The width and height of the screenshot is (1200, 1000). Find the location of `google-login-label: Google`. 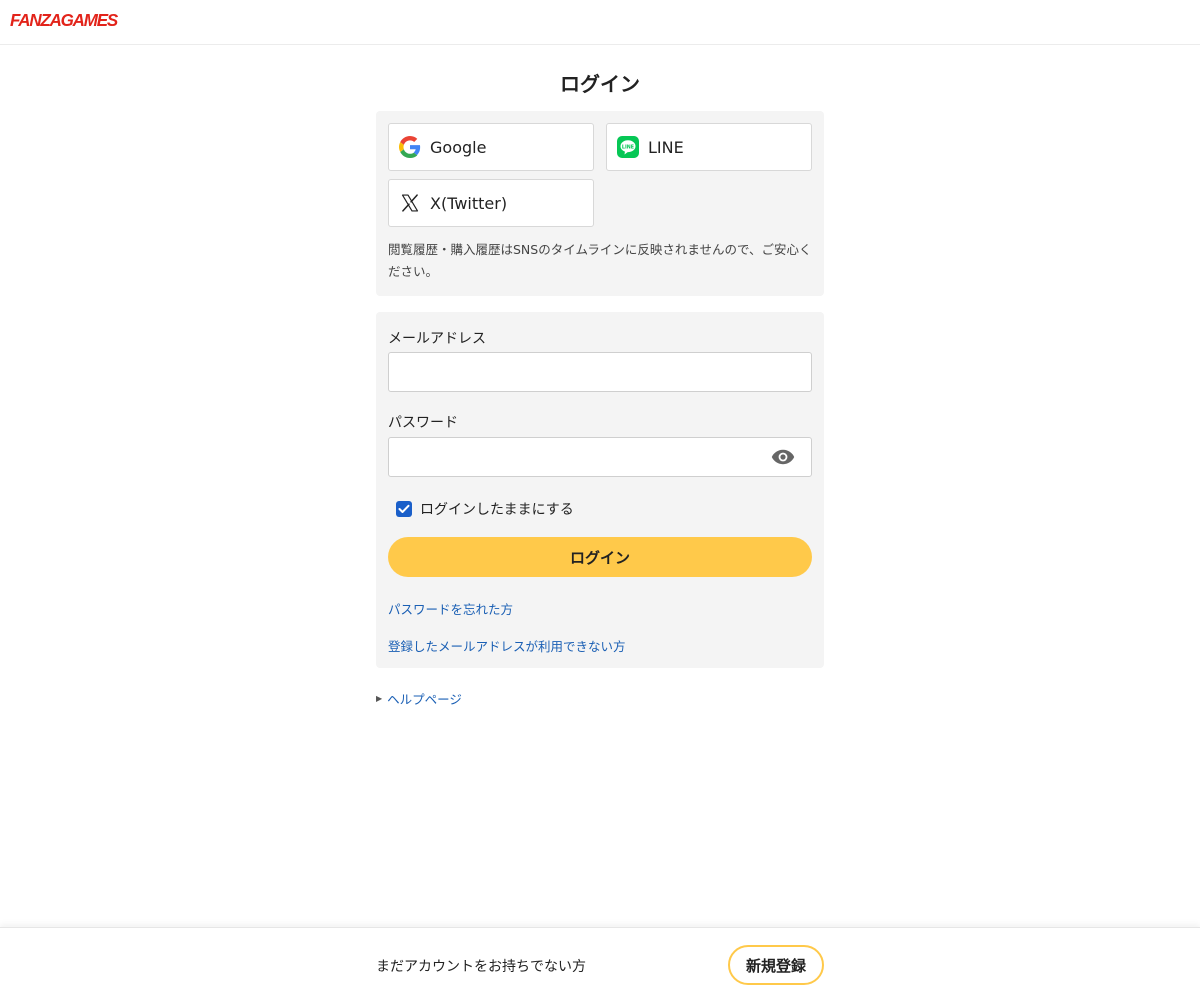

google-login-label: Google is located at coordinates (458, 147).